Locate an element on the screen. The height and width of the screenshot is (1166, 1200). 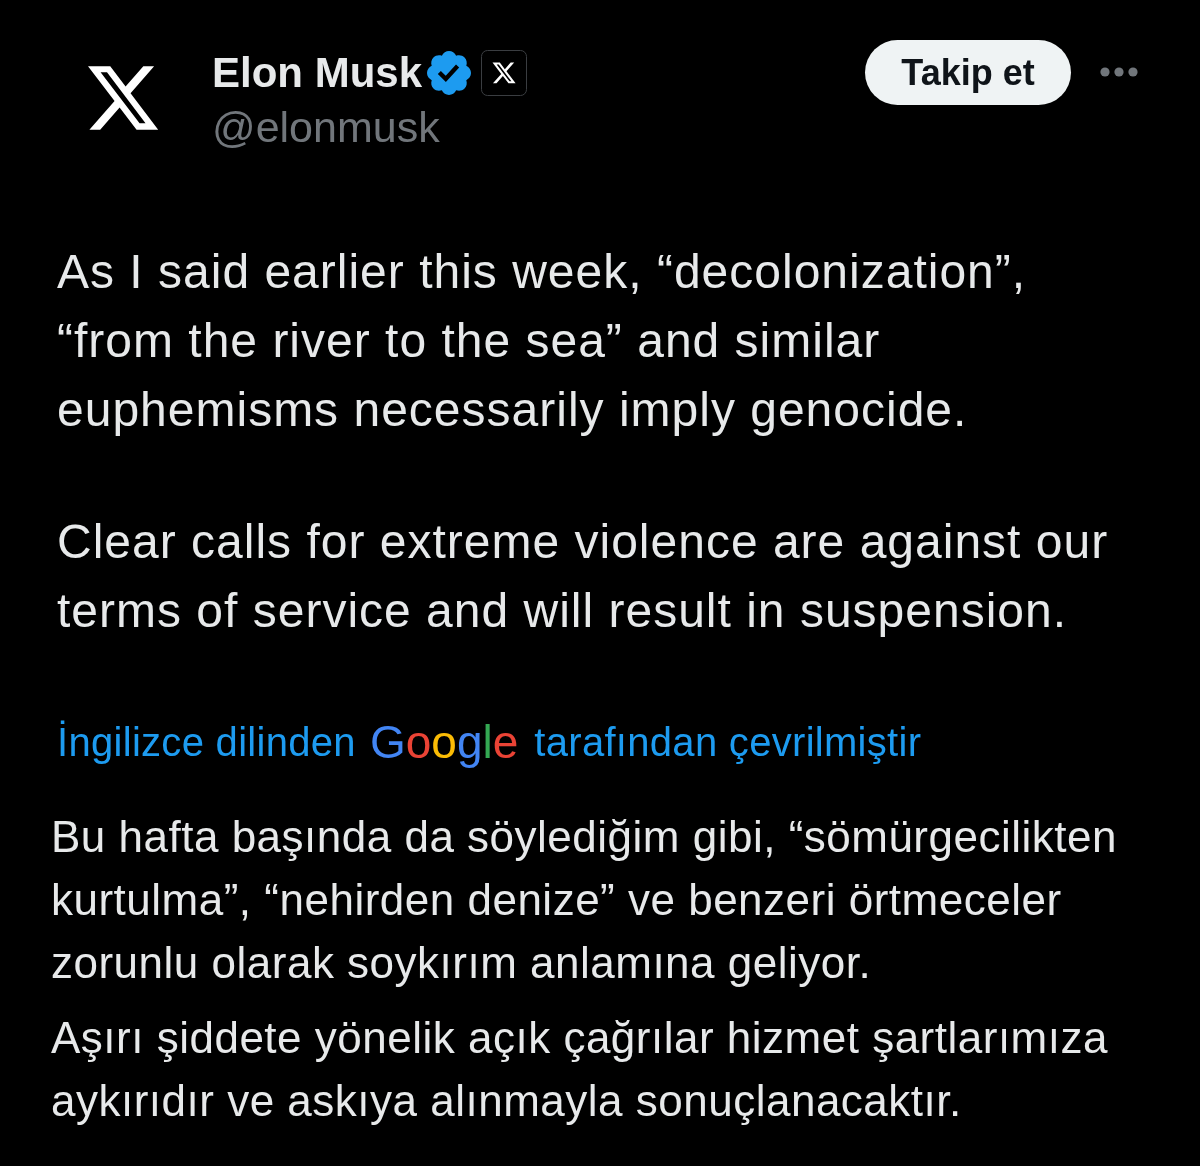
author-handle: @elonmusk is located at coordinates (326, 127).